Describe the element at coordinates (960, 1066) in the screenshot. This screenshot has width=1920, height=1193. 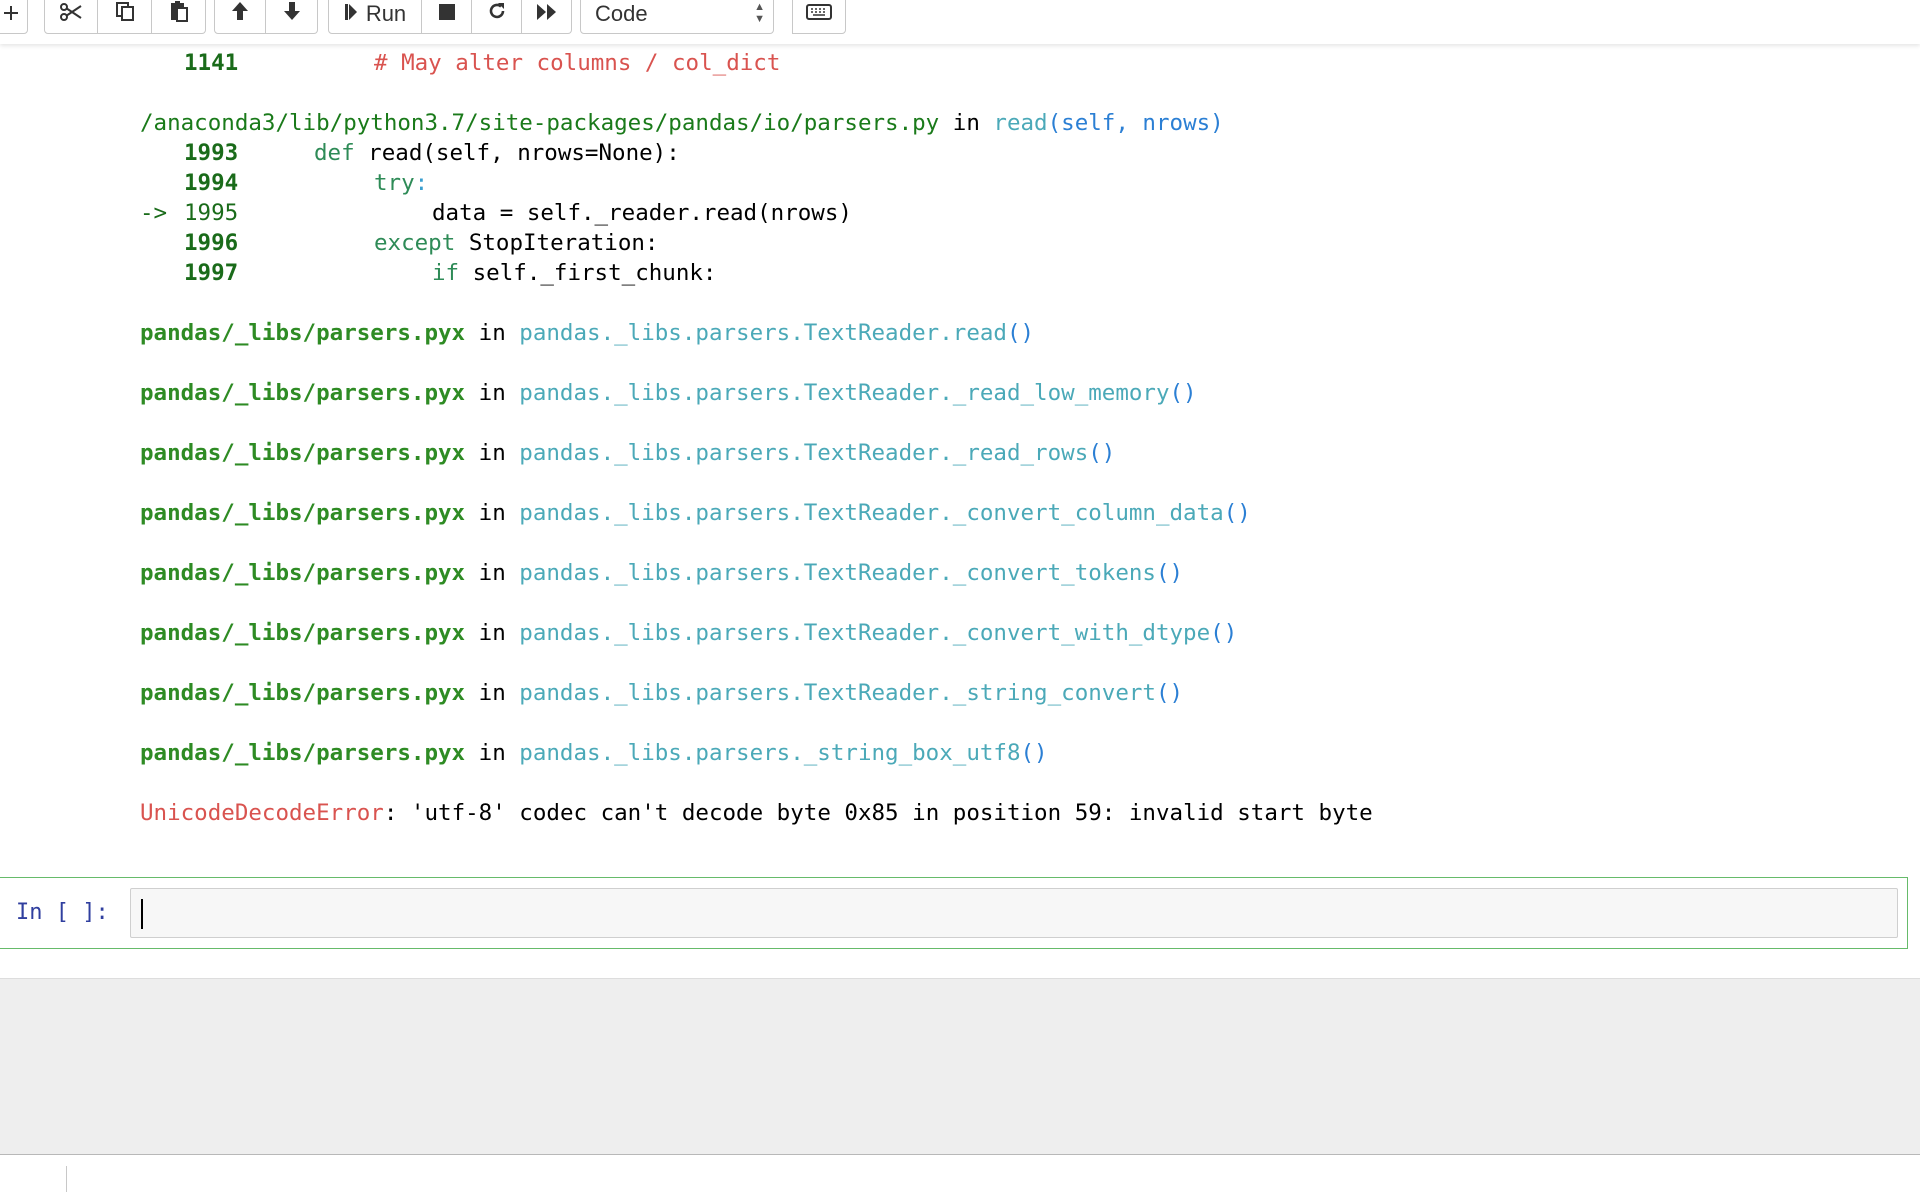
I see `notebook-background` at that location.